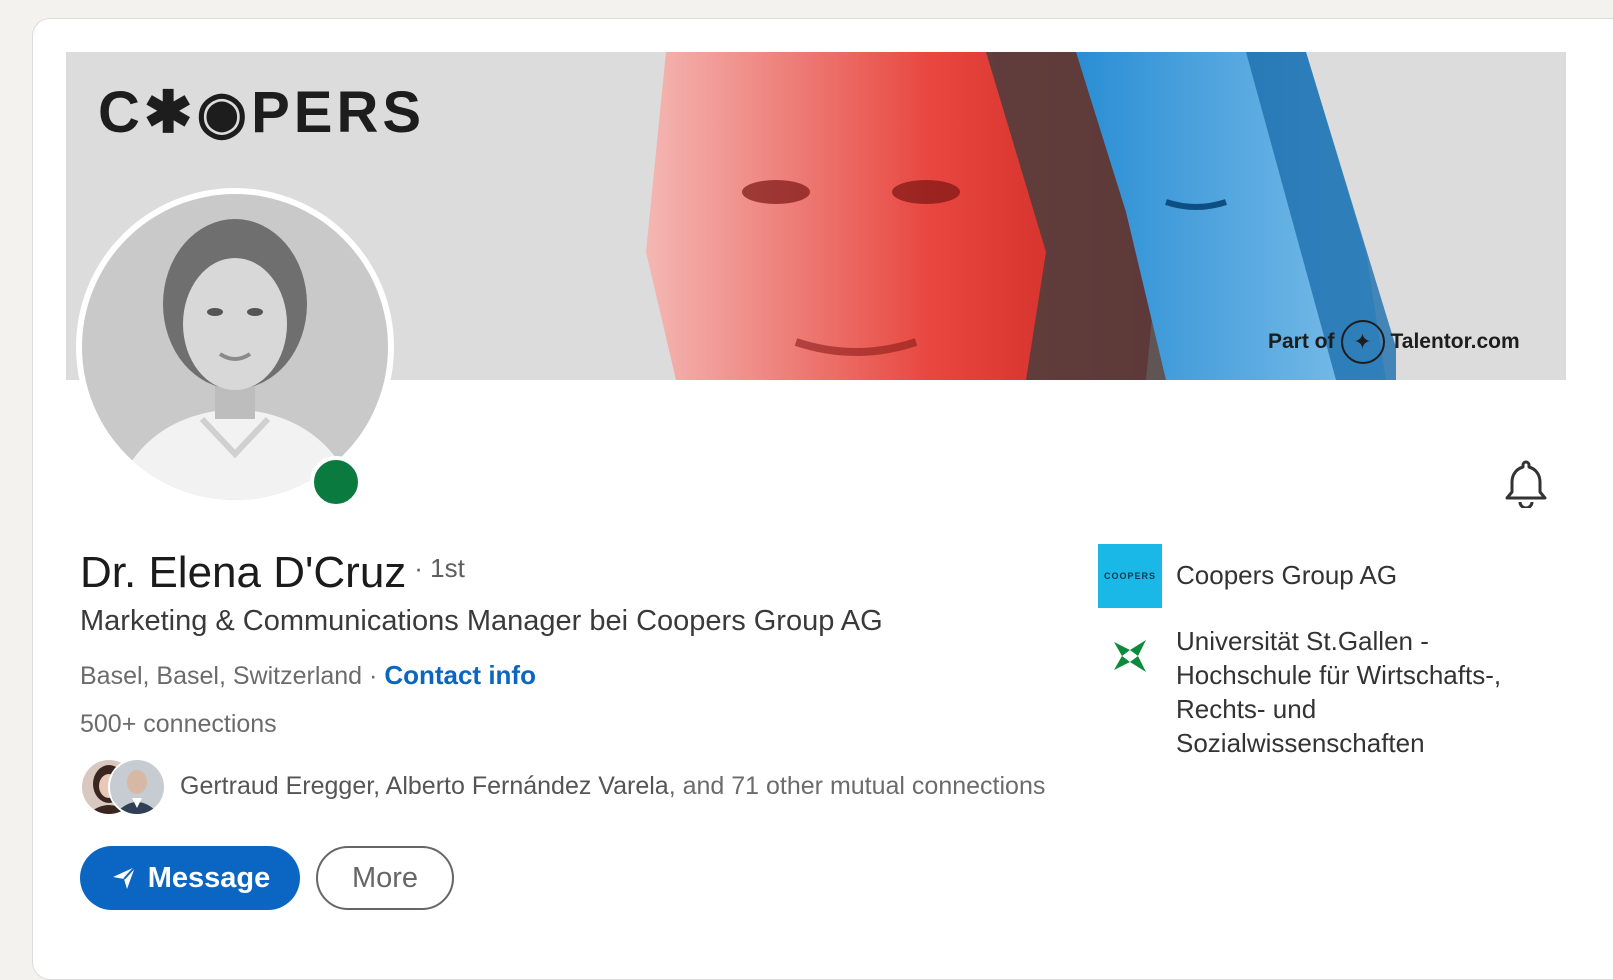 This screenshot has height=980, width=1613. What do you see at coordinates (178, 724) in the screenshot?
I see `connections-count: 500+ connections` at bounding box center [178, 724].